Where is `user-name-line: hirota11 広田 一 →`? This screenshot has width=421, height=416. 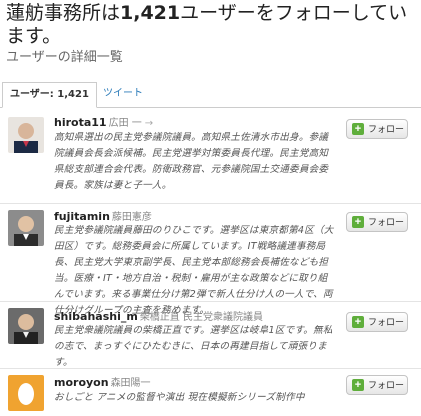 user-name-line: hirota11 広田 一 → is located at coordinates (103, 123).